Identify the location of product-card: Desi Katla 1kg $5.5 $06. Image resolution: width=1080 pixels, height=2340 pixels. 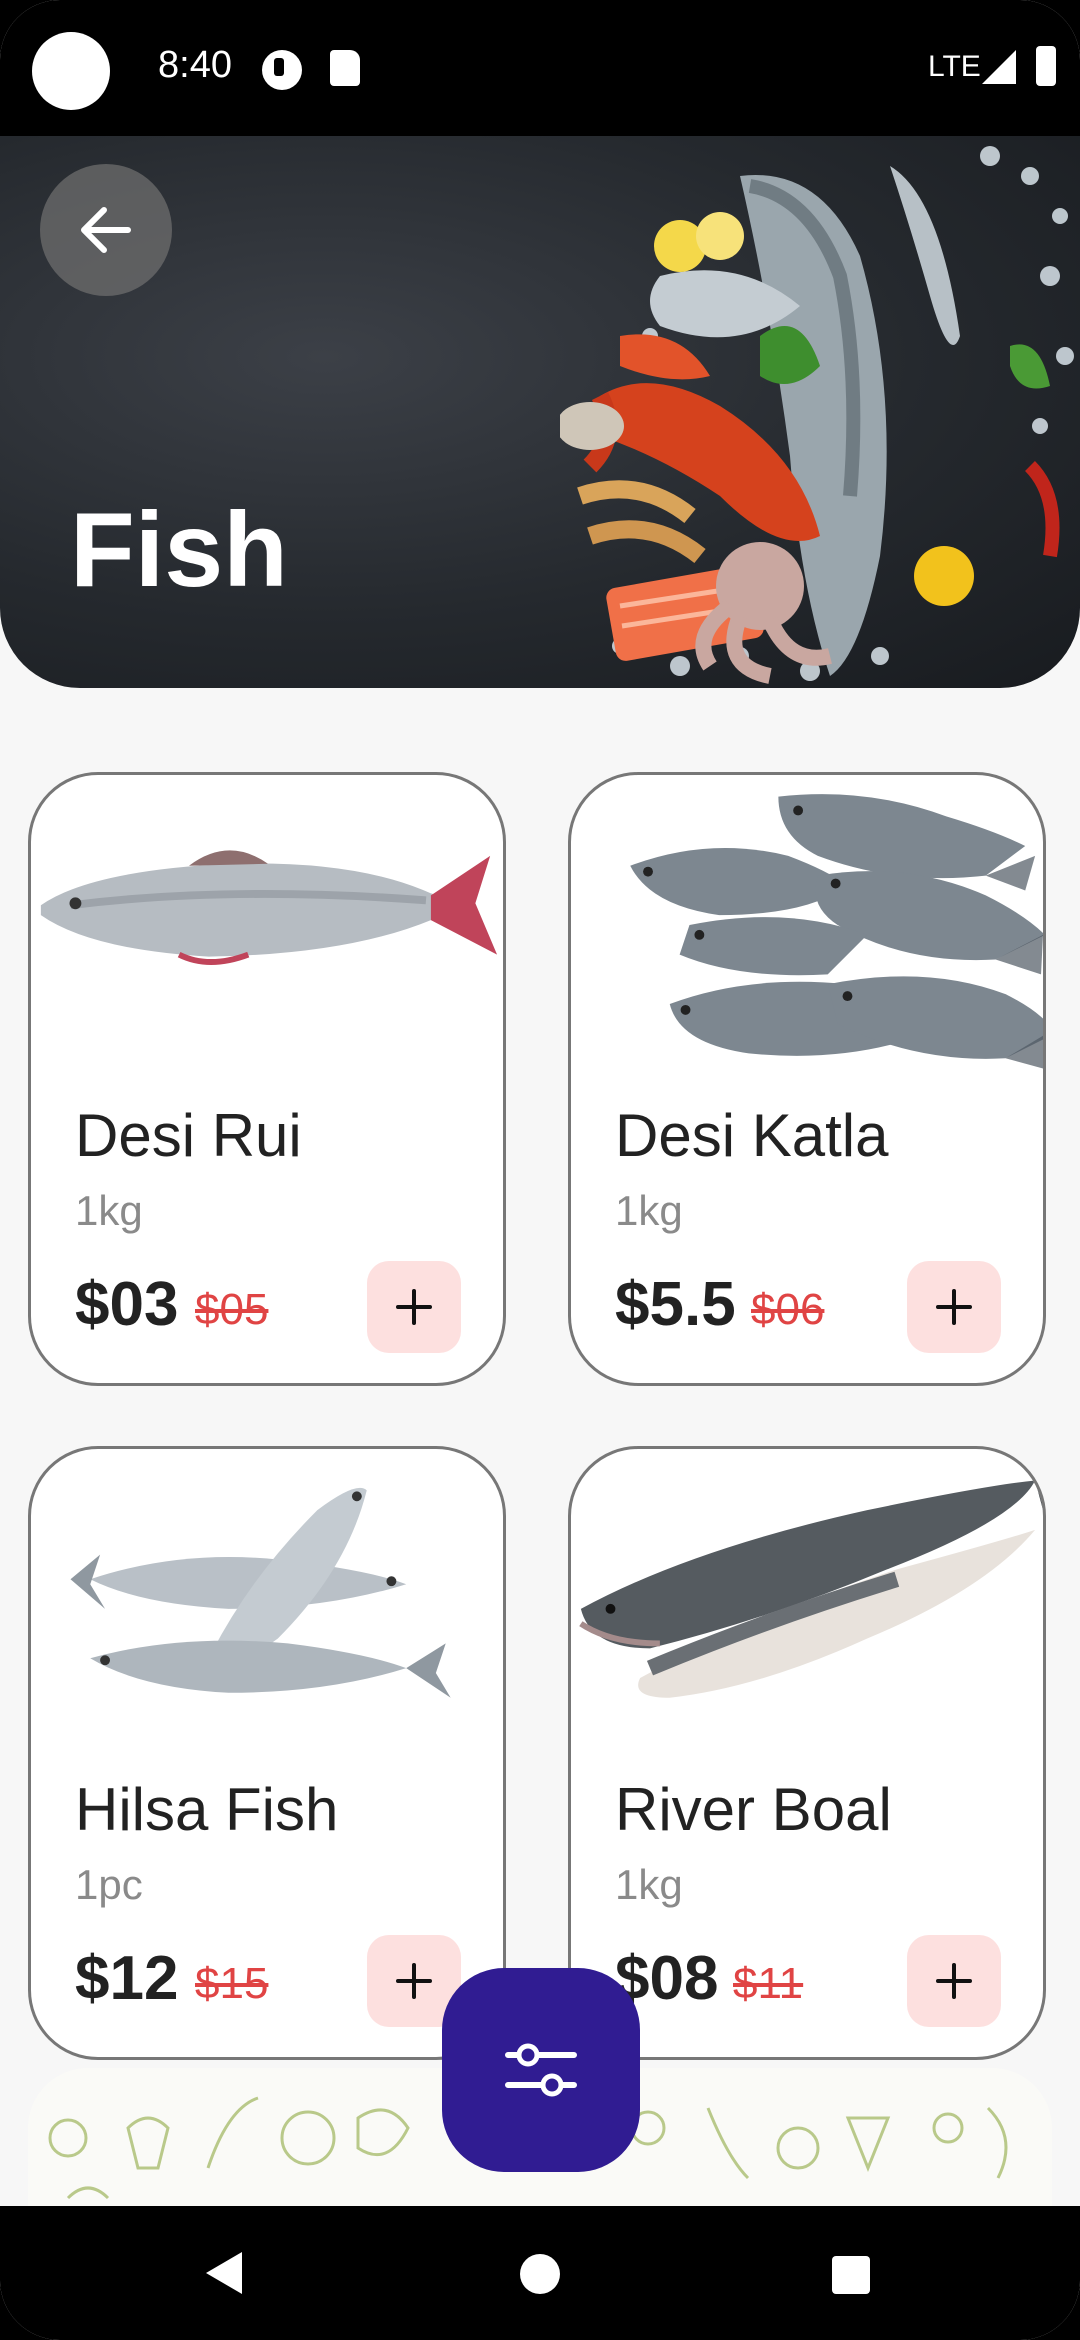
(807, 1079).